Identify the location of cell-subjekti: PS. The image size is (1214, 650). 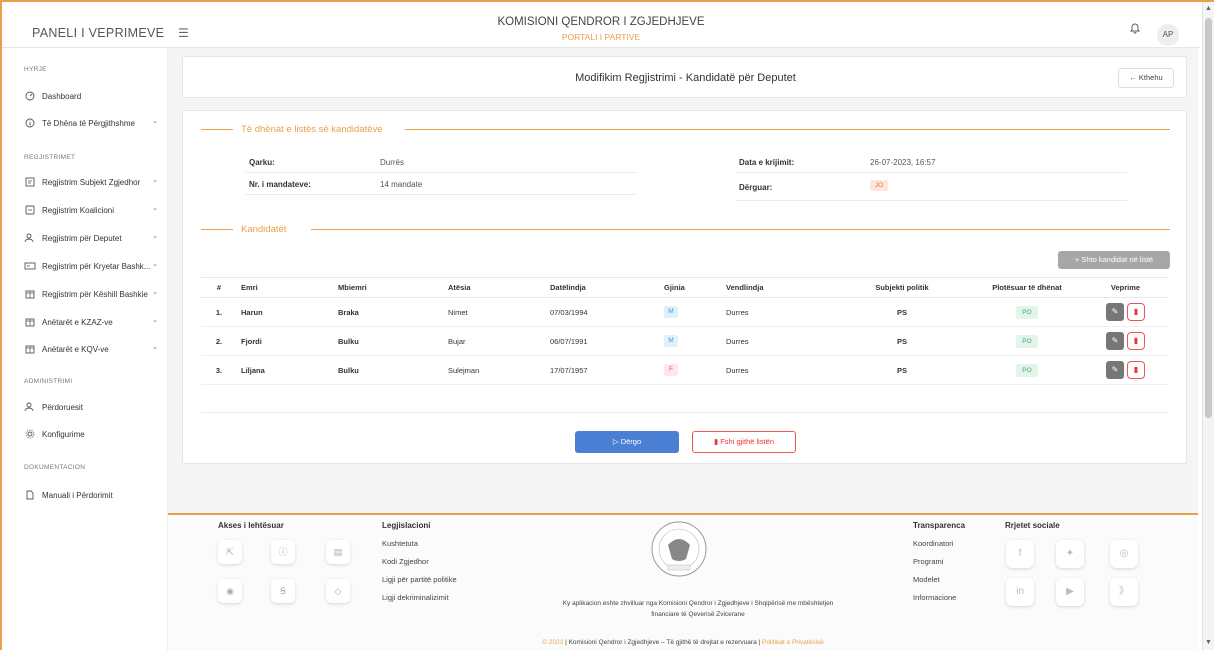
(902, 312).